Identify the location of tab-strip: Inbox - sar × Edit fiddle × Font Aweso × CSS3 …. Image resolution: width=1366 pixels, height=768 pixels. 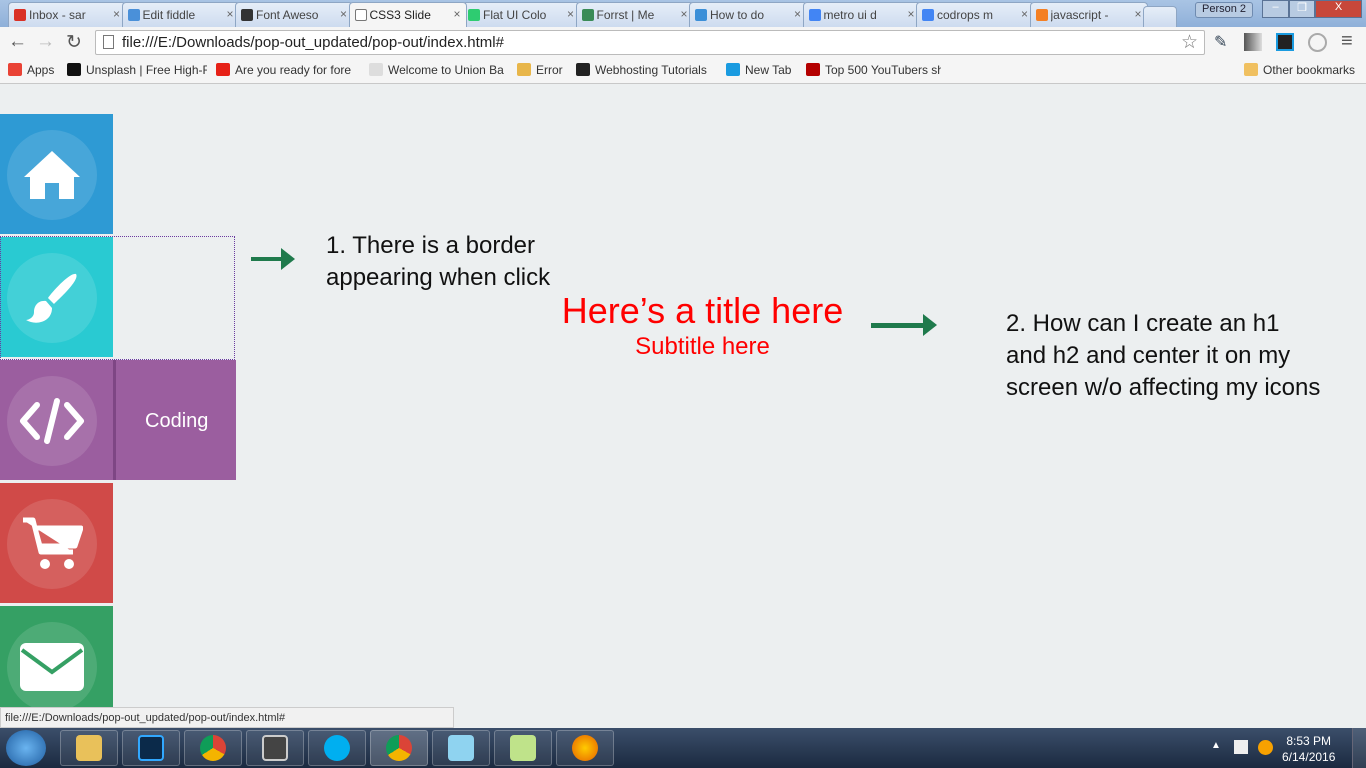
(683, 13).